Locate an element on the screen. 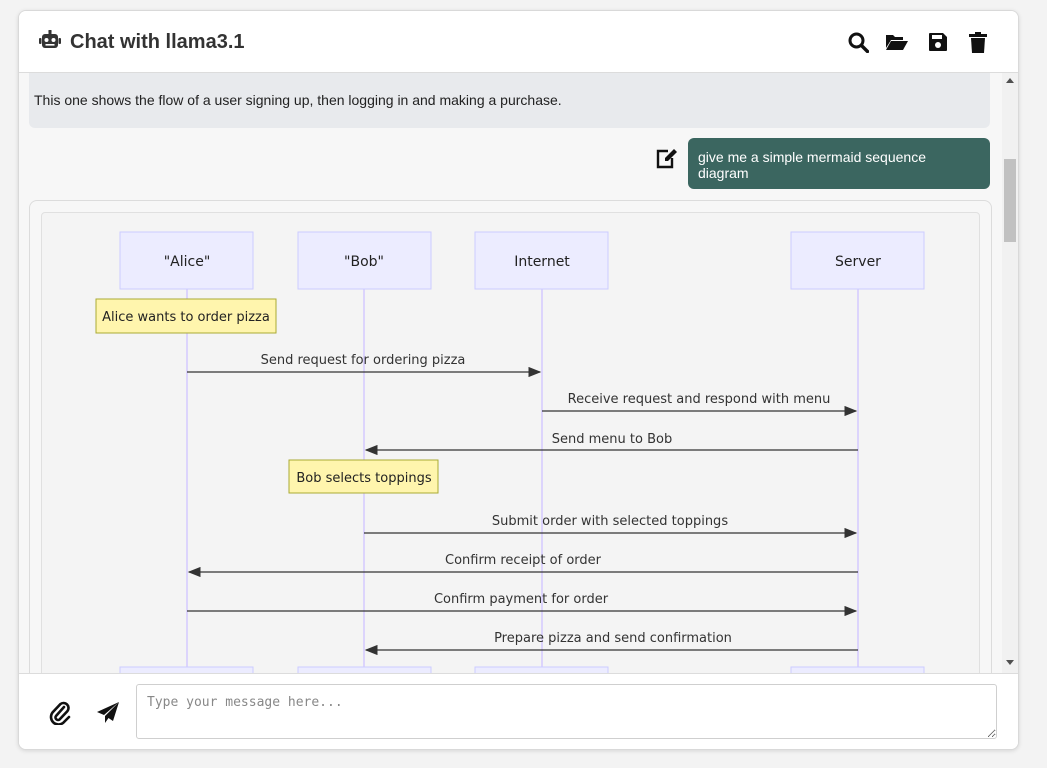 The width and height of the screenshot is (1047, 768). title-area: Chat with llama3.1 is located at coordinates (142, 42).